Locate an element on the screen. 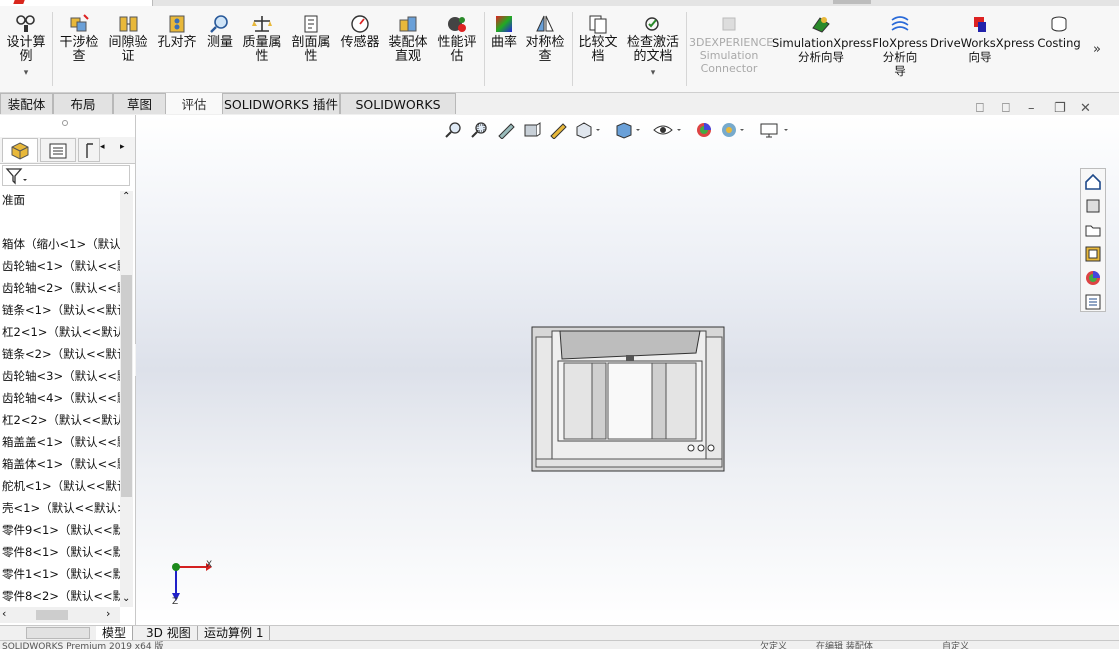  tab-assembly: 装配体 is located at coordinates (26, 103).